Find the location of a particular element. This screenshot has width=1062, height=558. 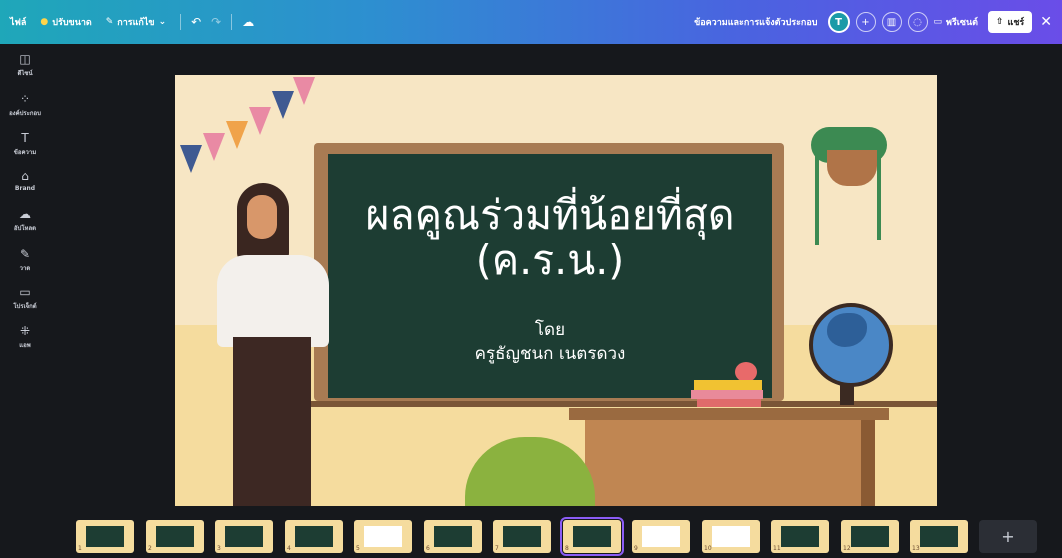

present-icon: ▭ is located at coordinates (938, 22).